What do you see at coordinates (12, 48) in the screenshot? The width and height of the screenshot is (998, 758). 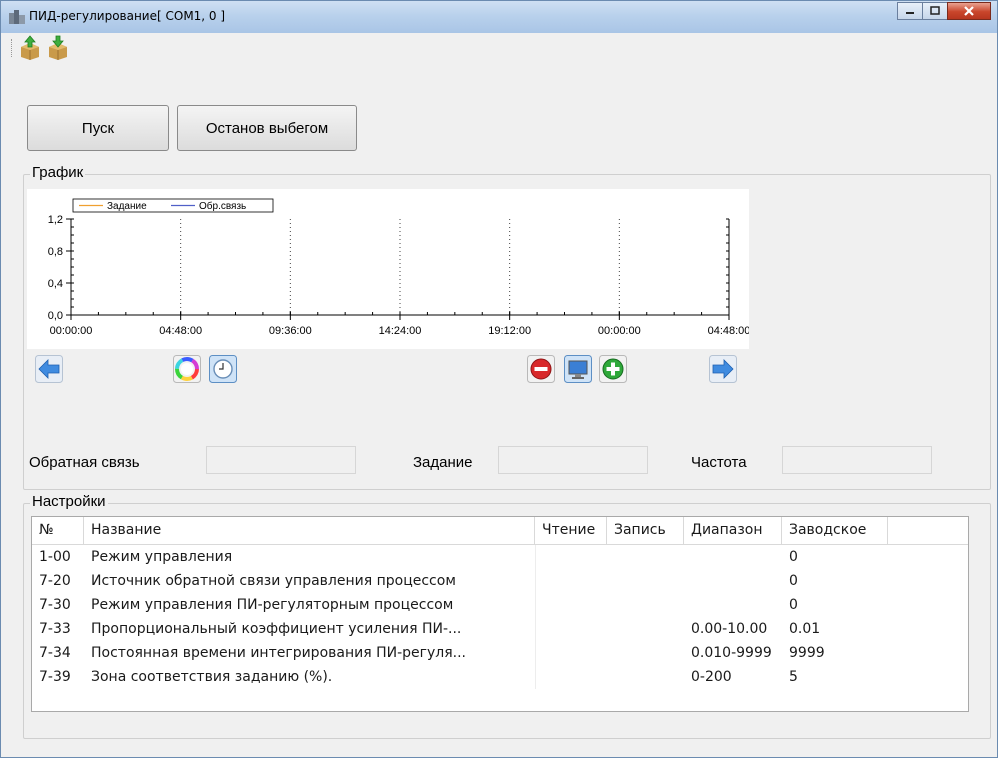 I see `toolbar-grip` at bounding box center [12, 48].